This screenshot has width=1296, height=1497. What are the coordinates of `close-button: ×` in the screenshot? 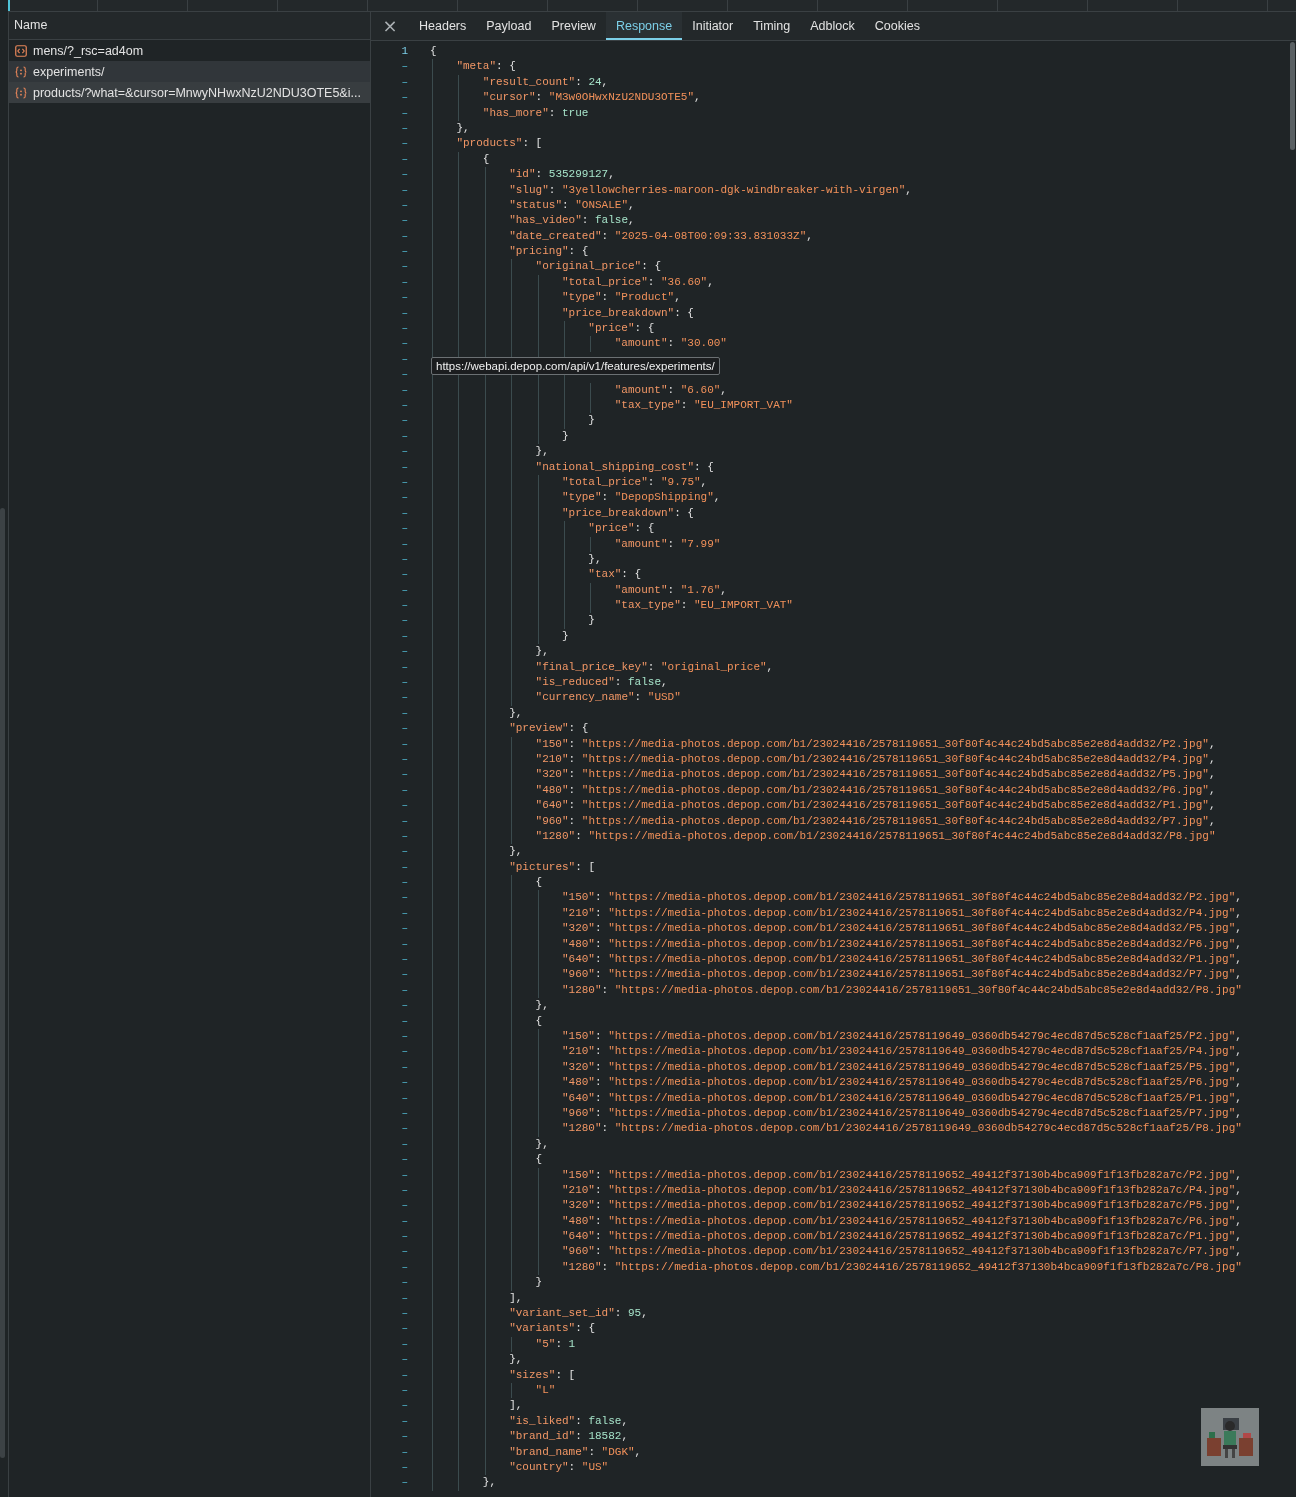 It's located at (390, 26).